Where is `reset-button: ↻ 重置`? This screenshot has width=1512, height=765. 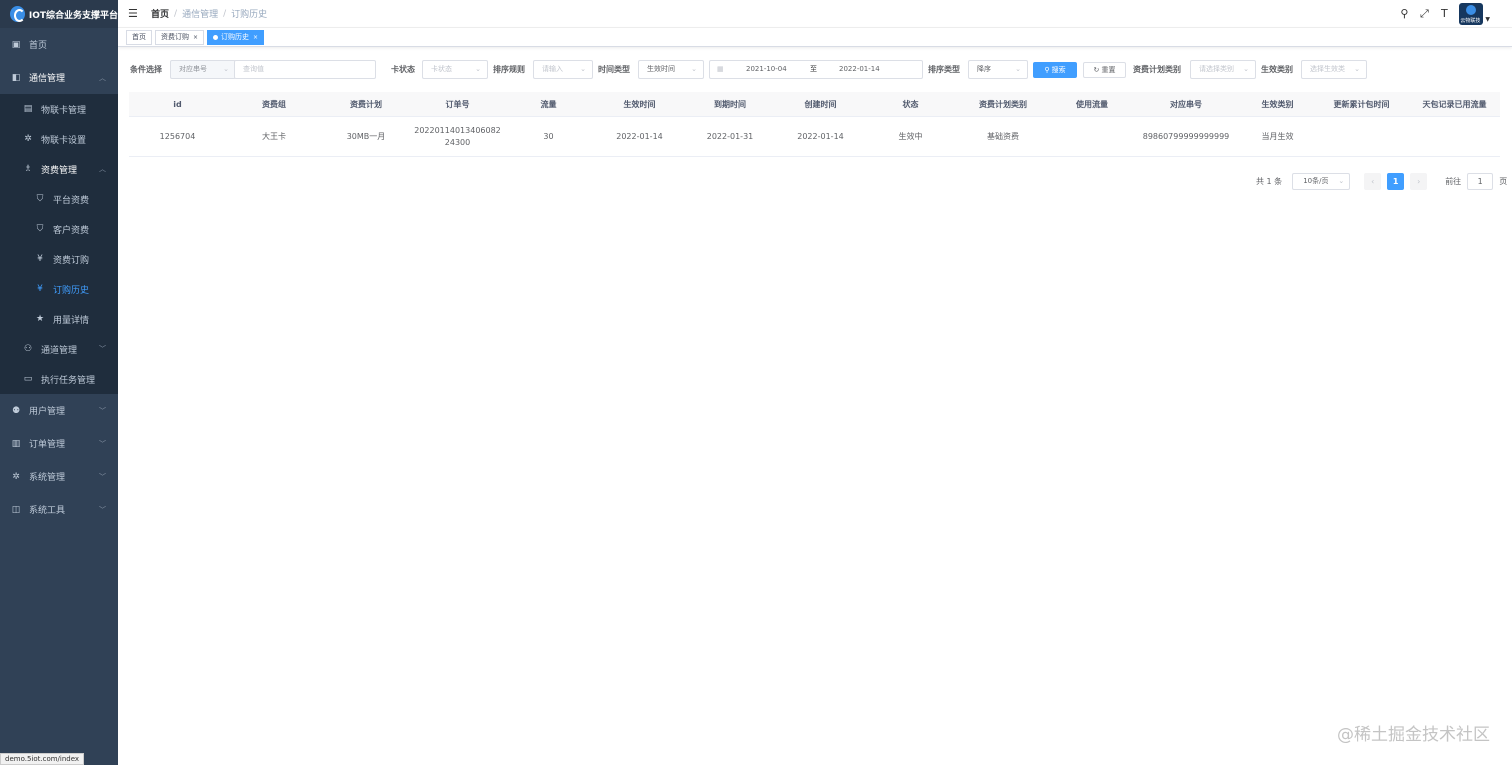 reset-button: ↻ 重置 is located at coordinates (1104, 70).